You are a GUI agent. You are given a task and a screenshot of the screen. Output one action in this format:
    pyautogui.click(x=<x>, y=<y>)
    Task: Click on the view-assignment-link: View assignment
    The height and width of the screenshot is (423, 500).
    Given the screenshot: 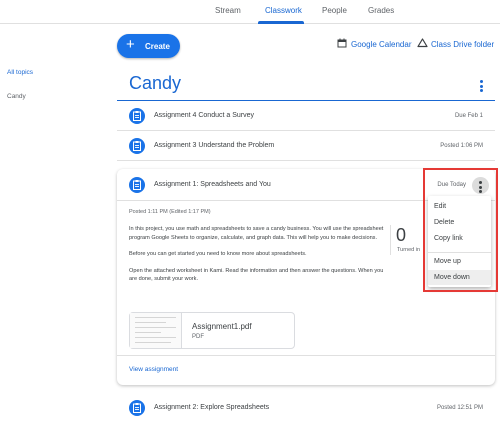 What is the action you would take?
    pyautogui.click(x=153, y=369)
    